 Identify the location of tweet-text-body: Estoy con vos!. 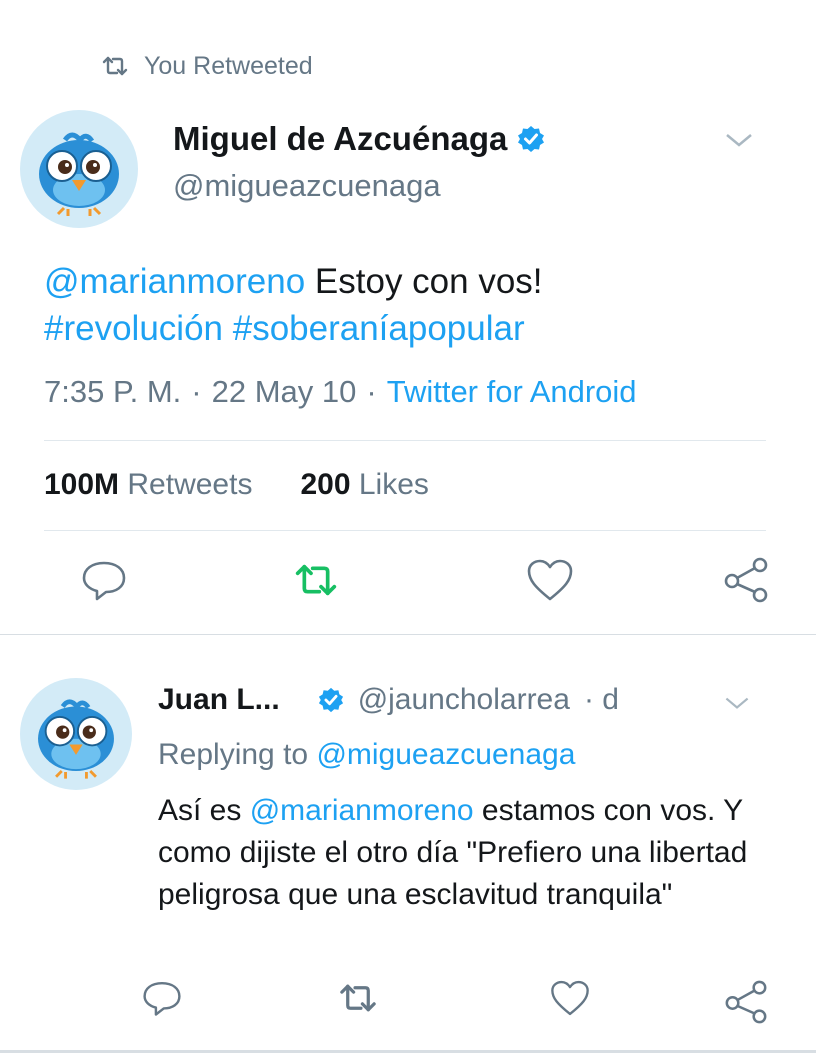
(424, 281).